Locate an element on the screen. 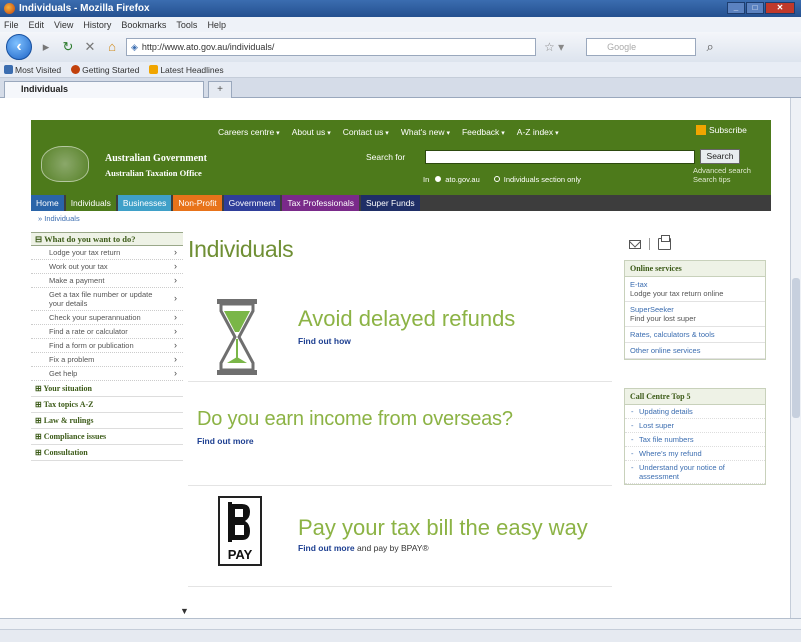 This screenshot has height=642, width=801. site-search-input is located at coordinates (560, 157).